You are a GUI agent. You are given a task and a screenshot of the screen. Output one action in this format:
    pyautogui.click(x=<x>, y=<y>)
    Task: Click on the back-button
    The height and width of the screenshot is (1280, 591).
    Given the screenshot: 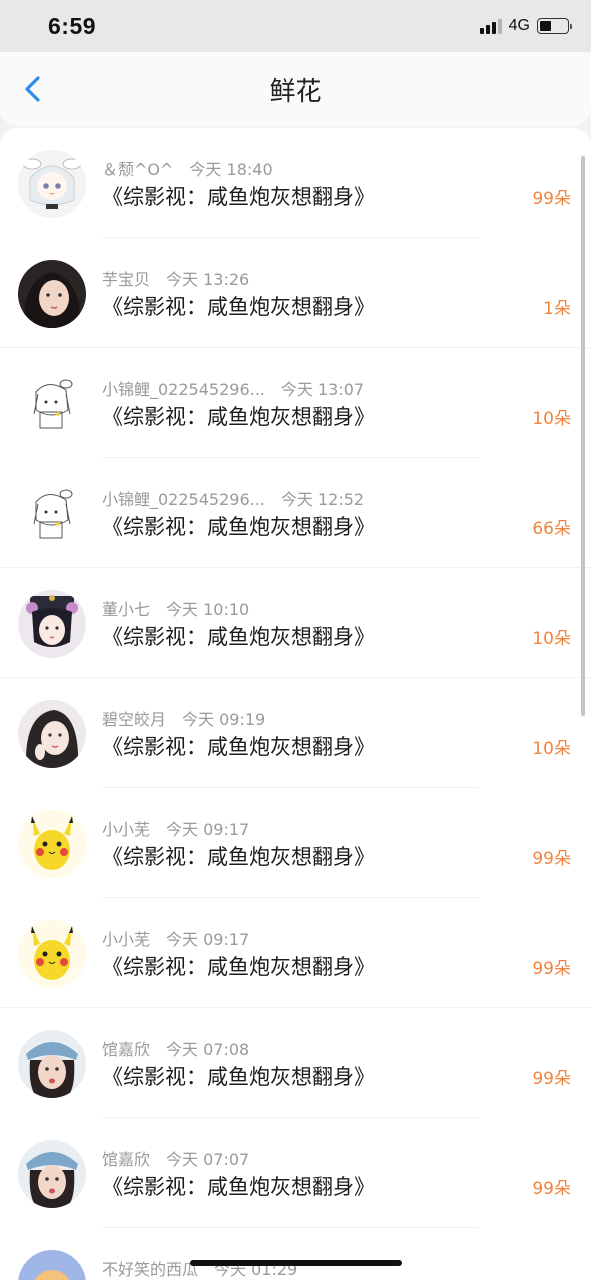 What is the action you would take?
    pyautogui.click(x=35, y=89)
    